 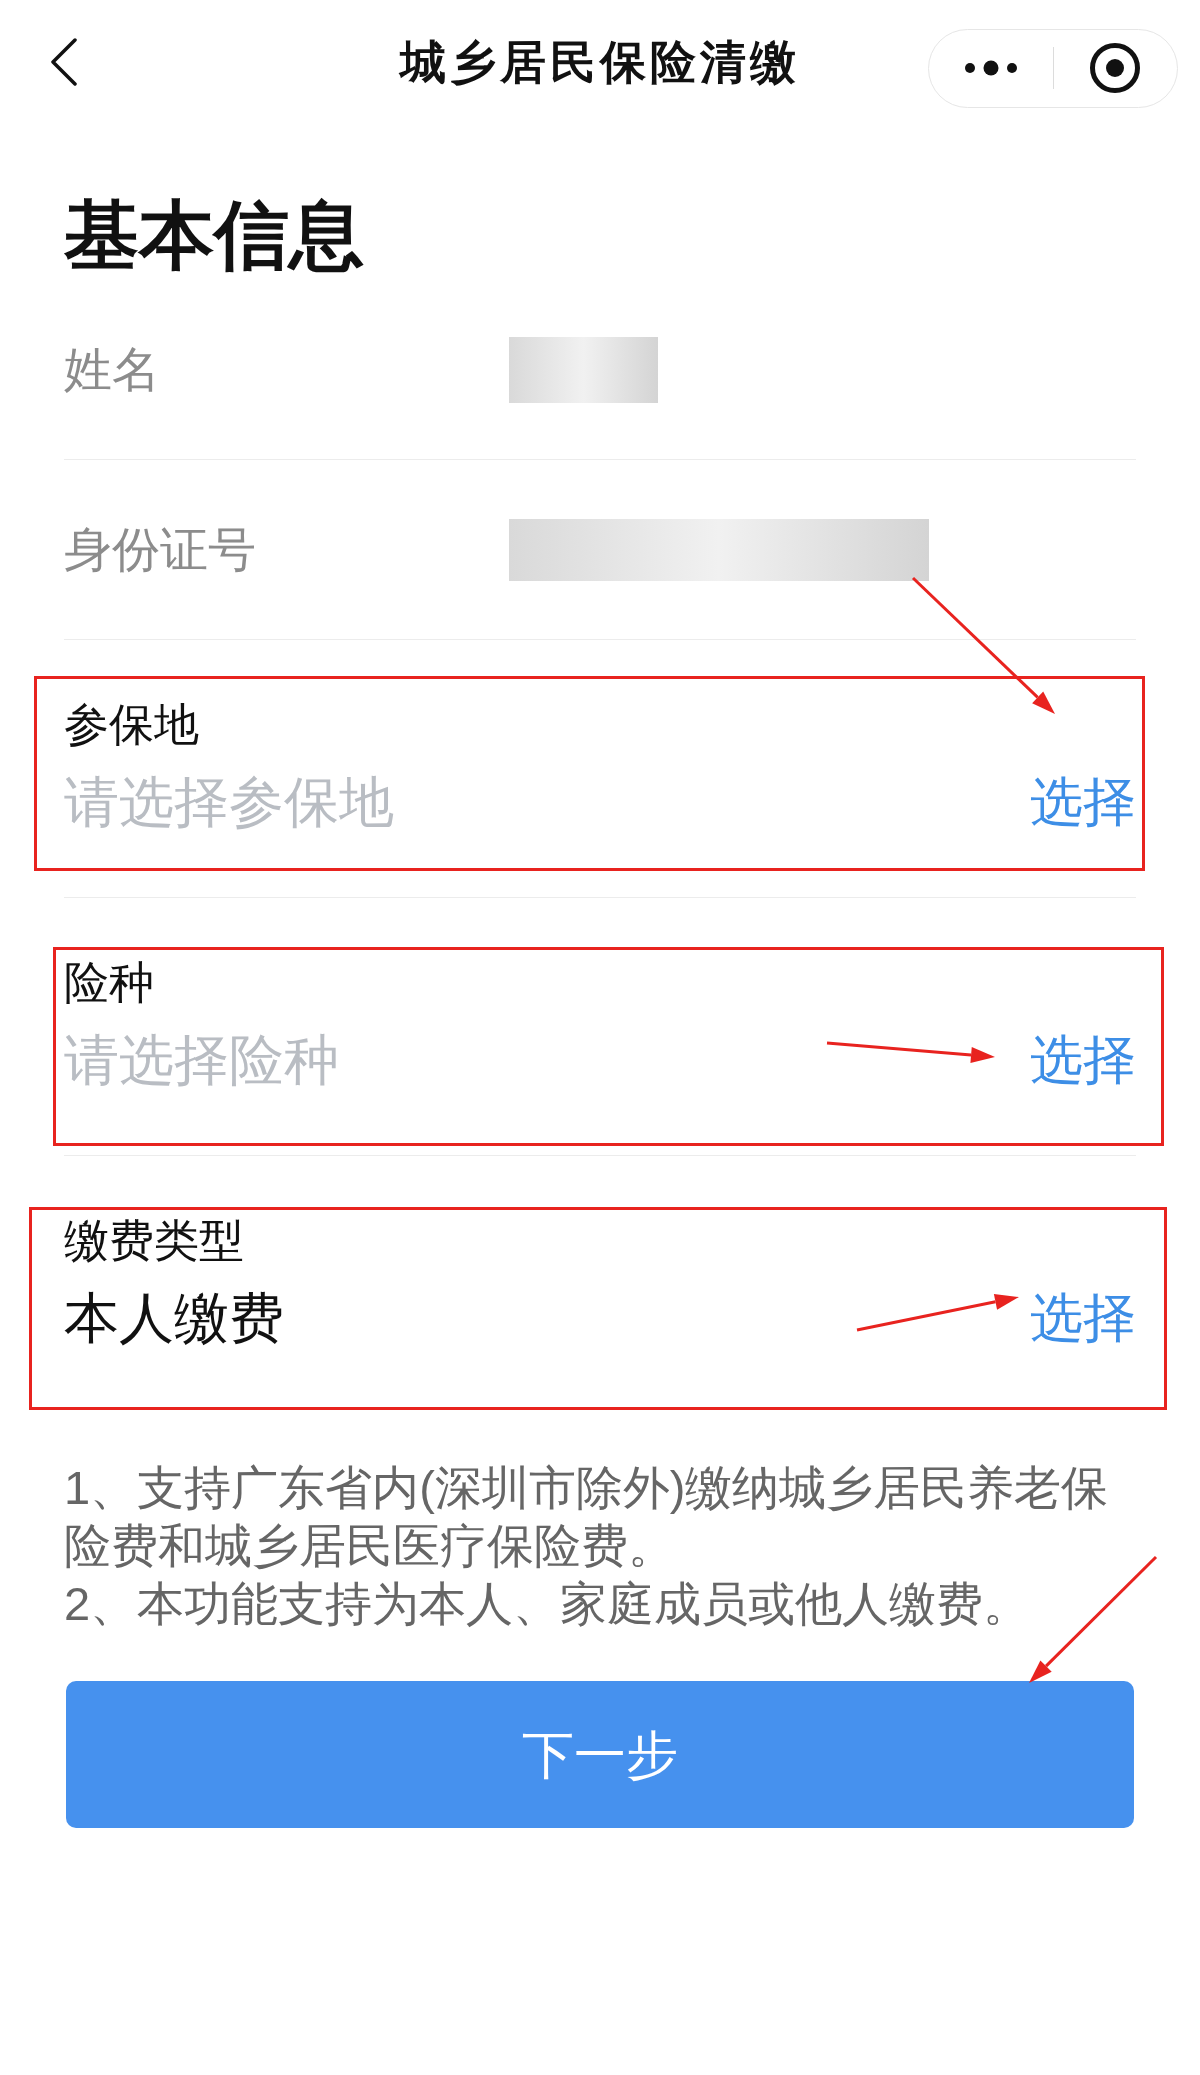 I want to click on next-button: 下一步, so click(x=600, y=1754).